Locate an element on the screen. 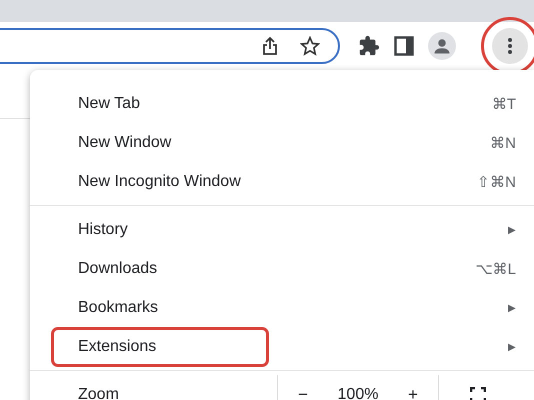  person-icon is located at coordinates (442, 46).